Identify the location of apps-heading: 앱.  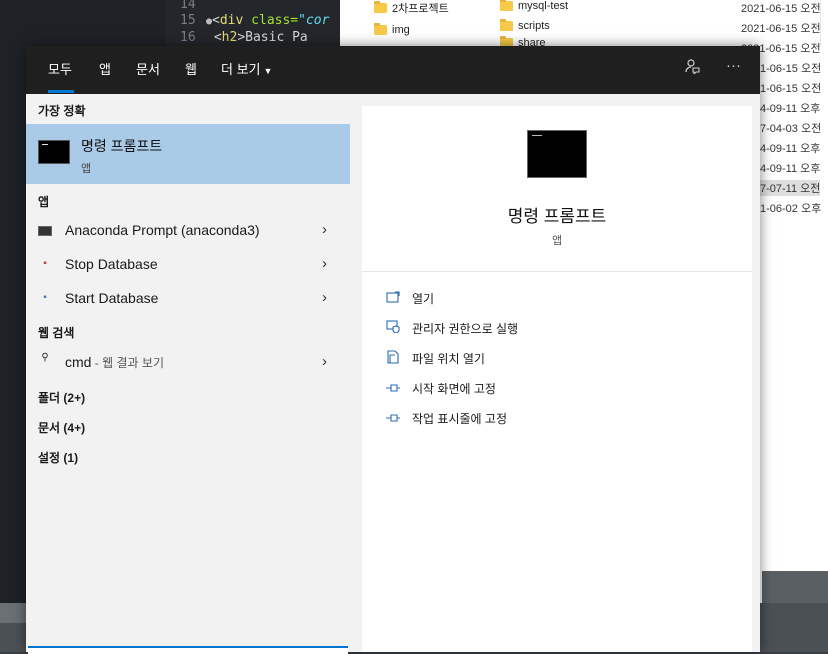
(44, 202).